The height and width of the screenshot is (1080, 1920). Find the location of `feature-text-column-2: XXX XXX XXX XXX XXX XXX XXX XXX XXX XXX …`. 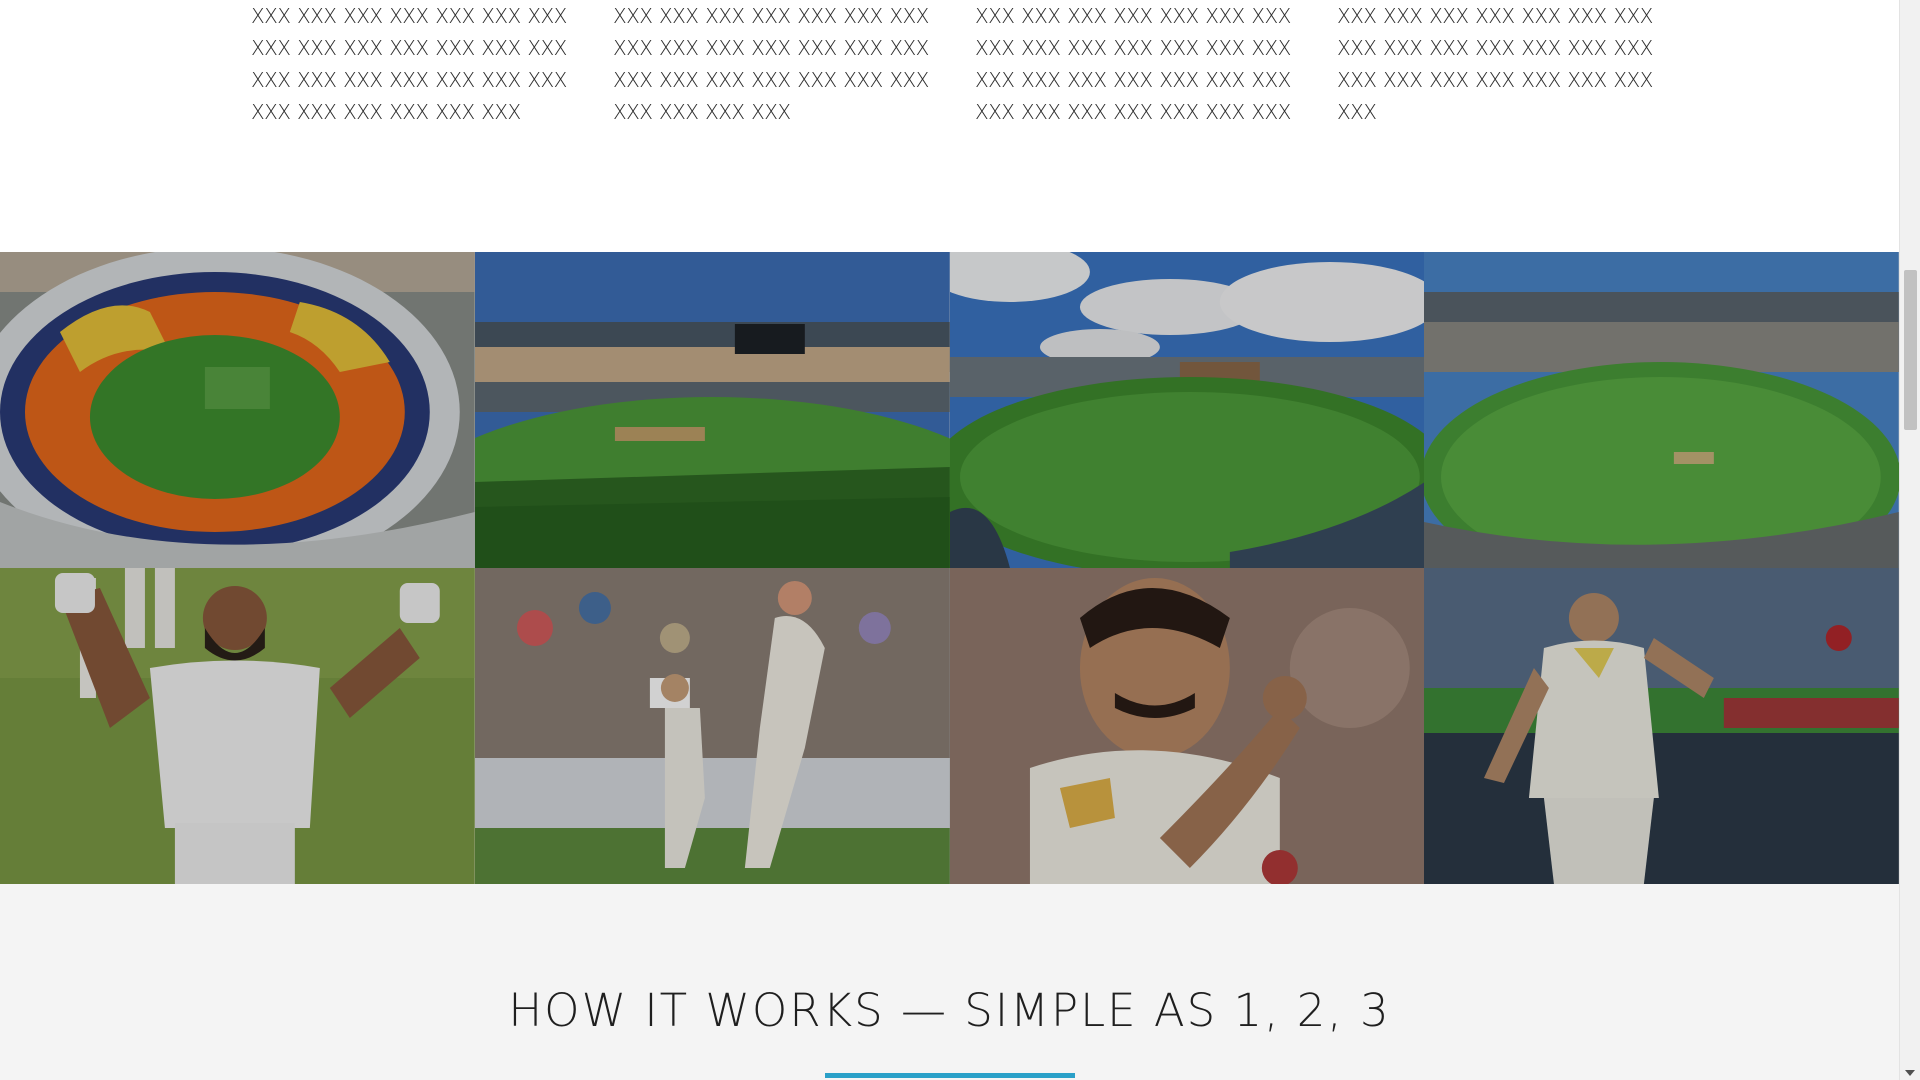

feature-text-column-2: XXX XXX XXX XXX XXX XXX XXX XXX XXX XXX … is located at coordinates (772, 64).